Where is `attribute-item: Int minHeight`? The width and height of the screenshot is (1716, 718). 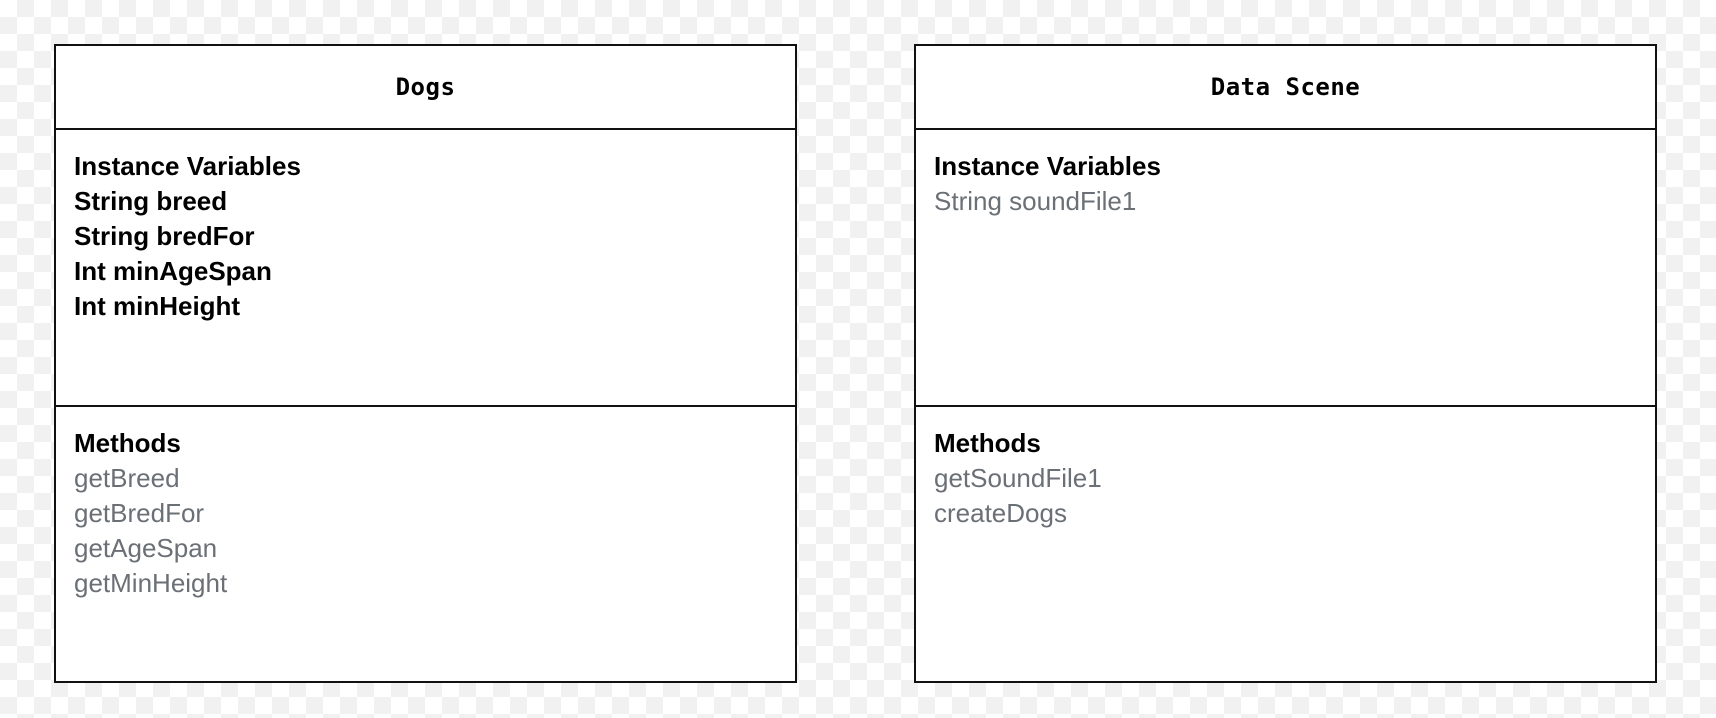
attribute-item: Int minHeight is located at coordinates (157, 306).